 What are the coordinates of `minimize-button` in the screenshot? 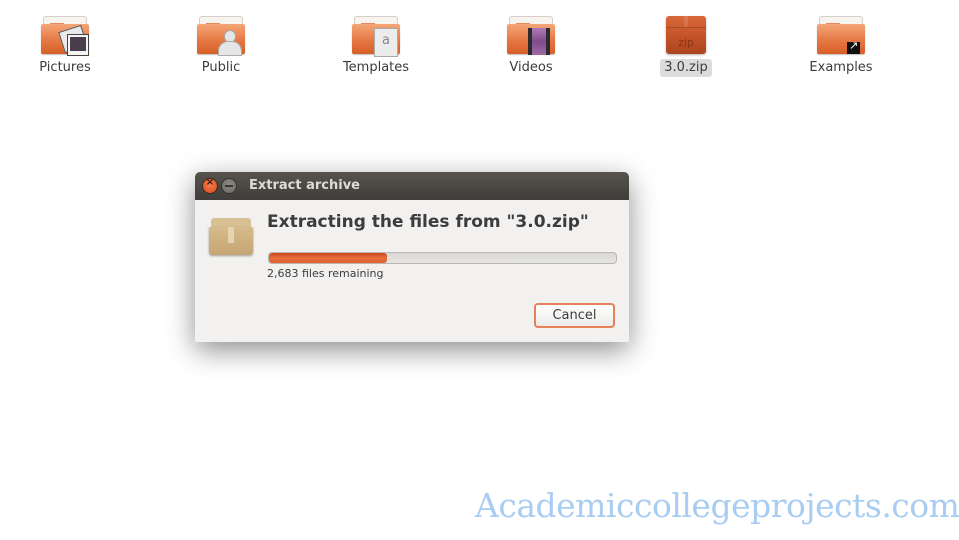 It's located at (229, 186).